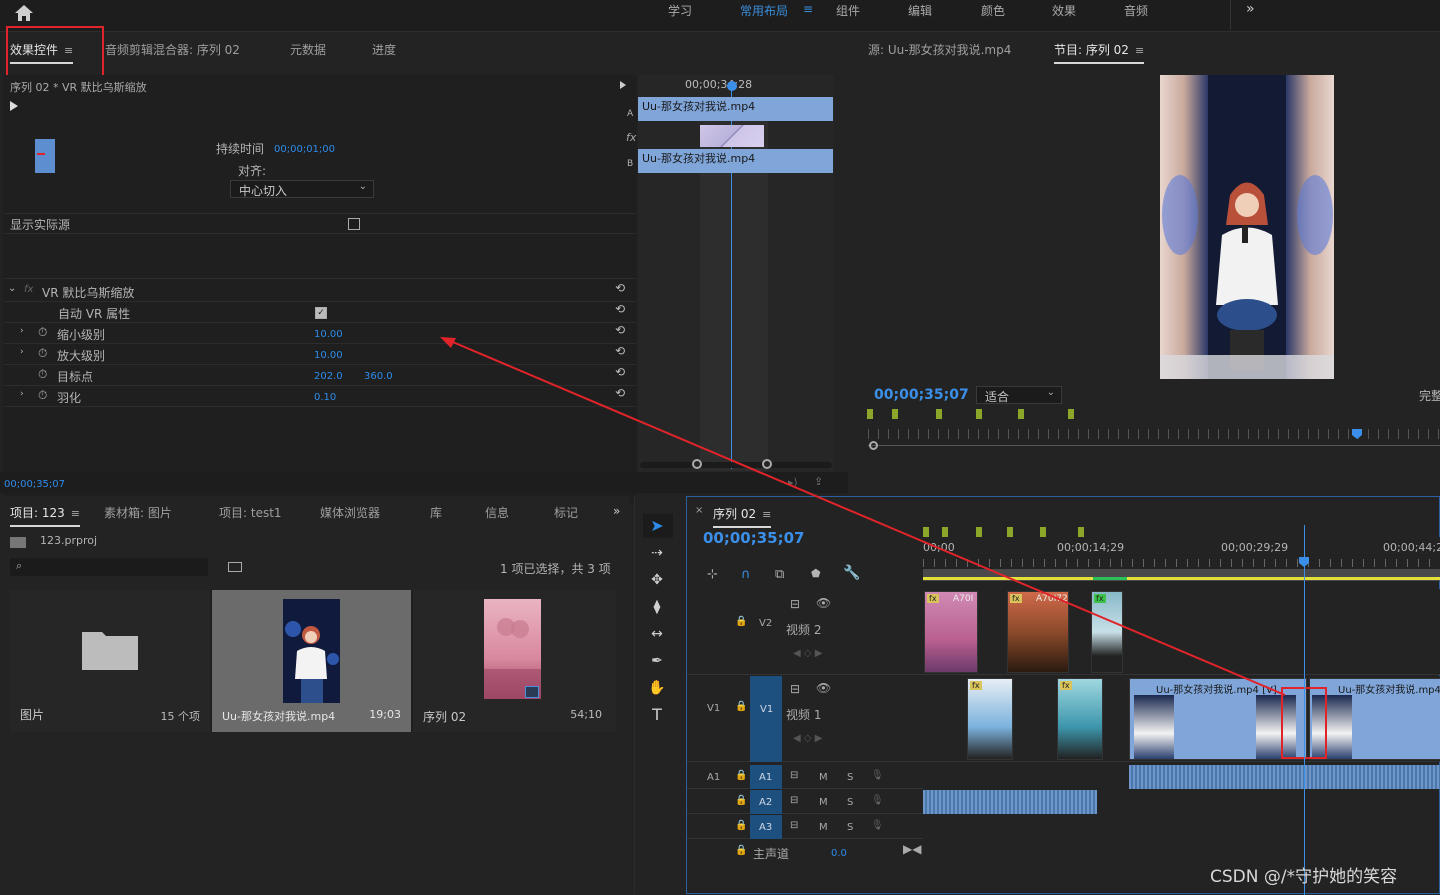 The height and width of the screenshot is (895, 1440). What do you see at coordinates (939, 49) in the screenshot?
I see `tab-source: 源: Uu-那女孩对我说.mp4` at bounding box center [939, 49].